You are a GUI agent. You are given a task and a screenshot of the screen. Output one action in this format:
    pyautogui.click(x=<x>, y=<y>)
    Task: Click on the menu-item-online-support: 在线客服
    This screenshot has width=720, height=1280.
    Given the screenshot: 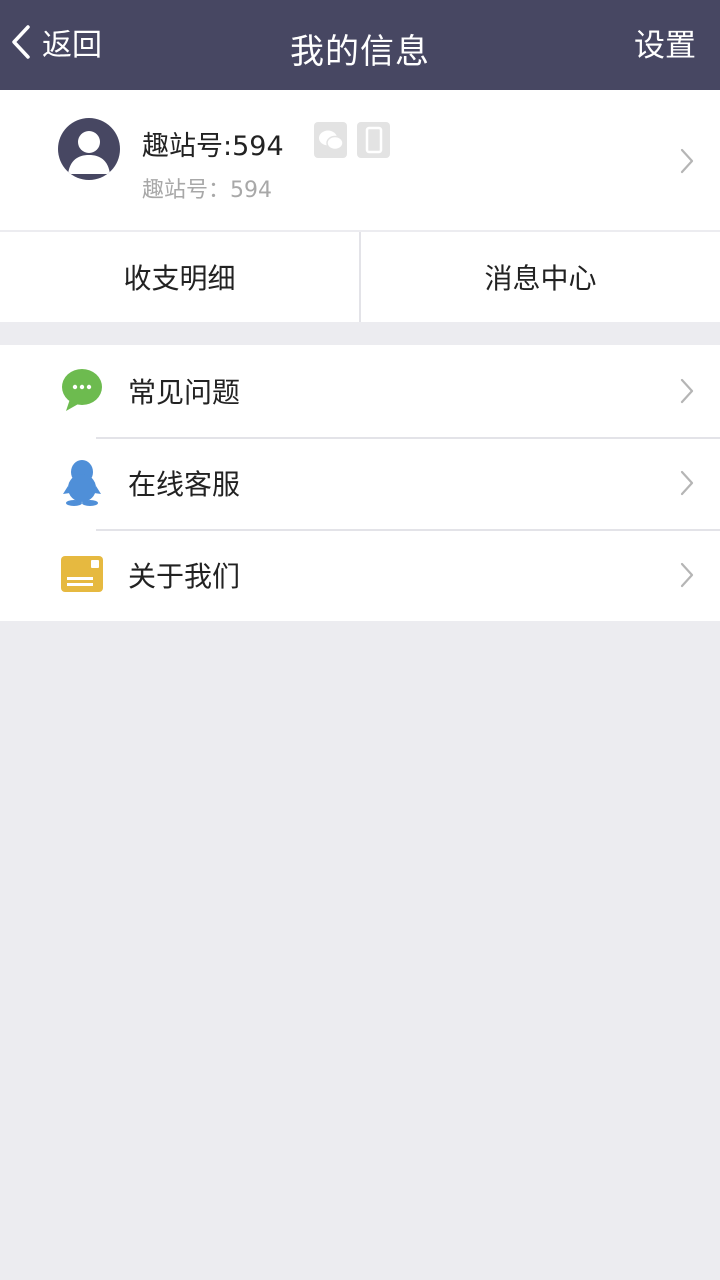 What is the action you would take?
    pyautogui.click(x=360, y=483)
    